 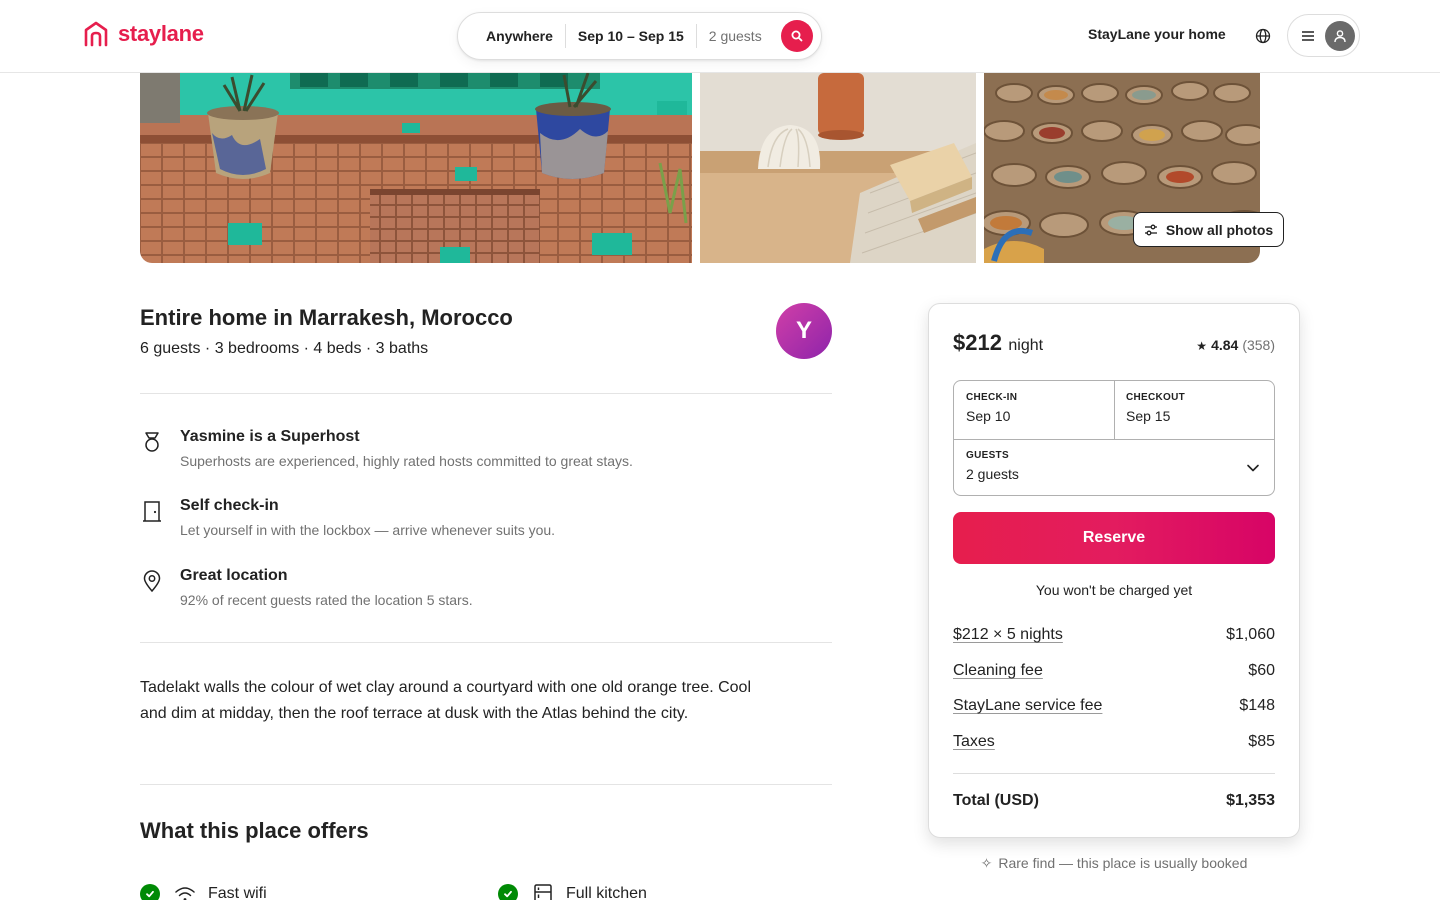 I want to click on amenity-wifi: Fast wifi, so click(x=203, y=891).